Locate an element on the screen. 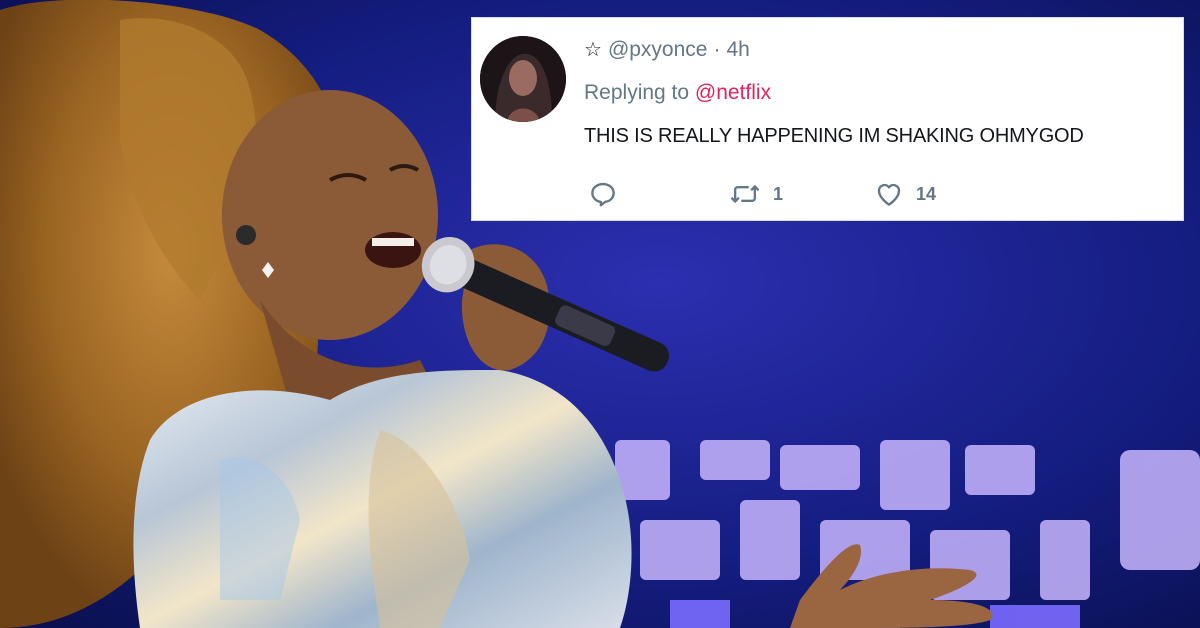 This screenshot has height=628, width=1200. avatar-image is located at coordinates (523, 79).